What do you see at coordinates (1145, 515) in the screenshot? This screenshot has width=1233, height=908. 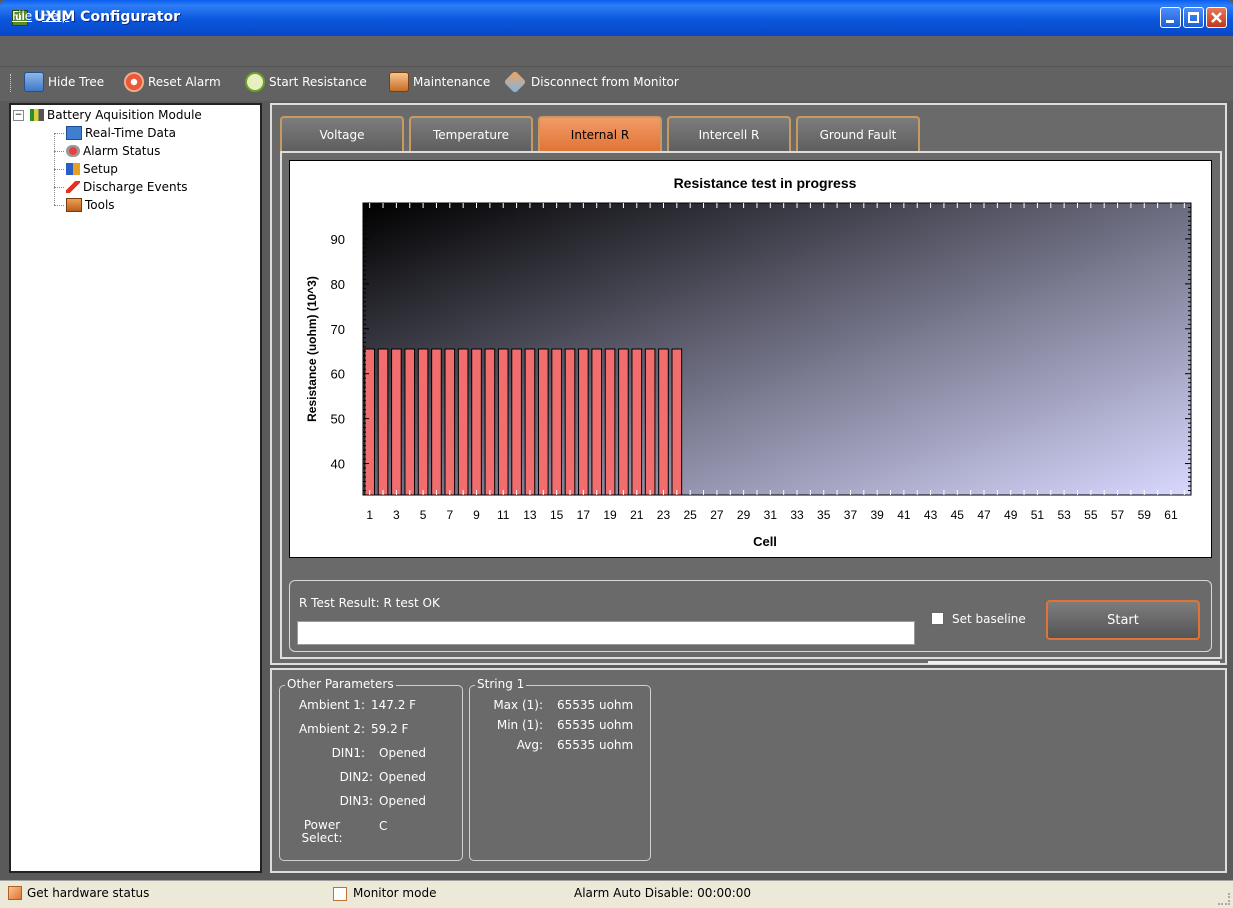 I see `x-tick-label: 59` at bounding box center [1145, 515].